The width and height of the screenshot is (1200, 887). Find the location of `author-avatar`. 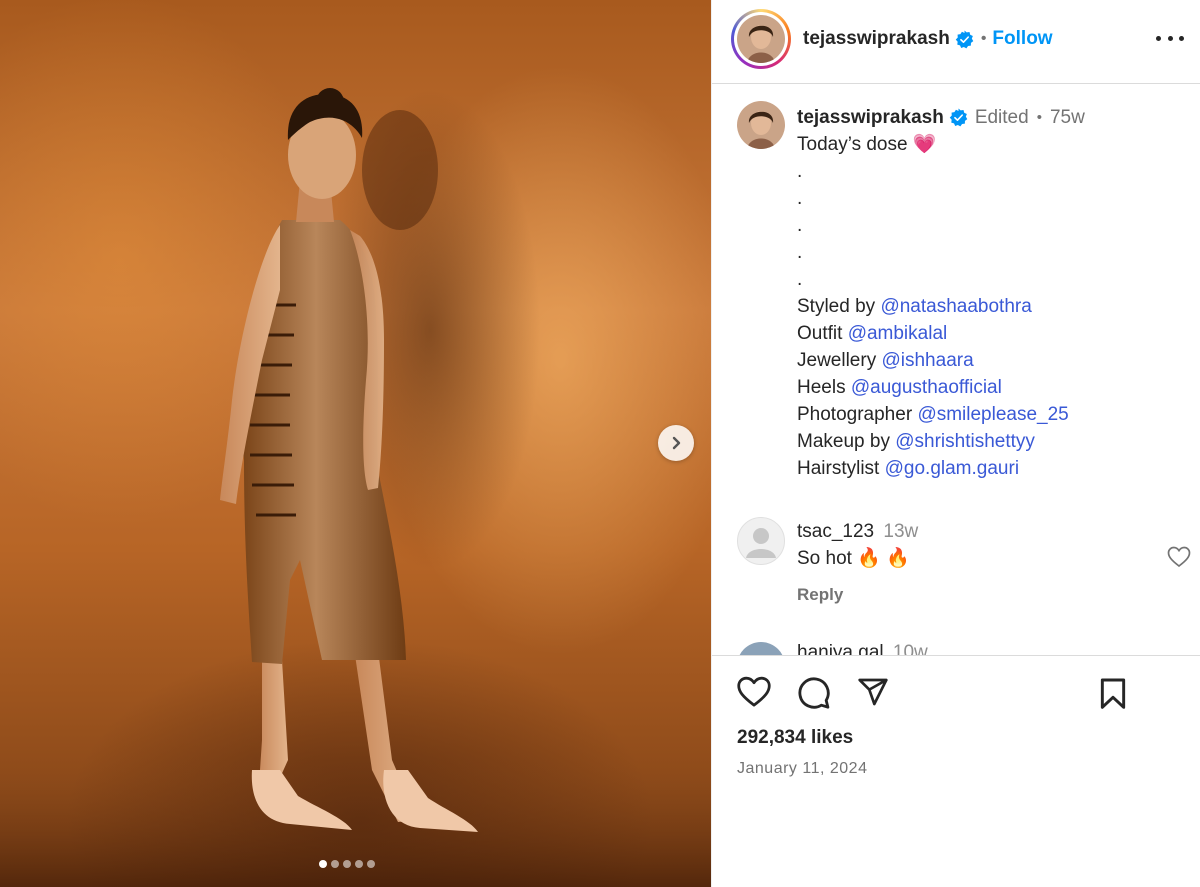

author-avatar is located at coordinates (761, 39).